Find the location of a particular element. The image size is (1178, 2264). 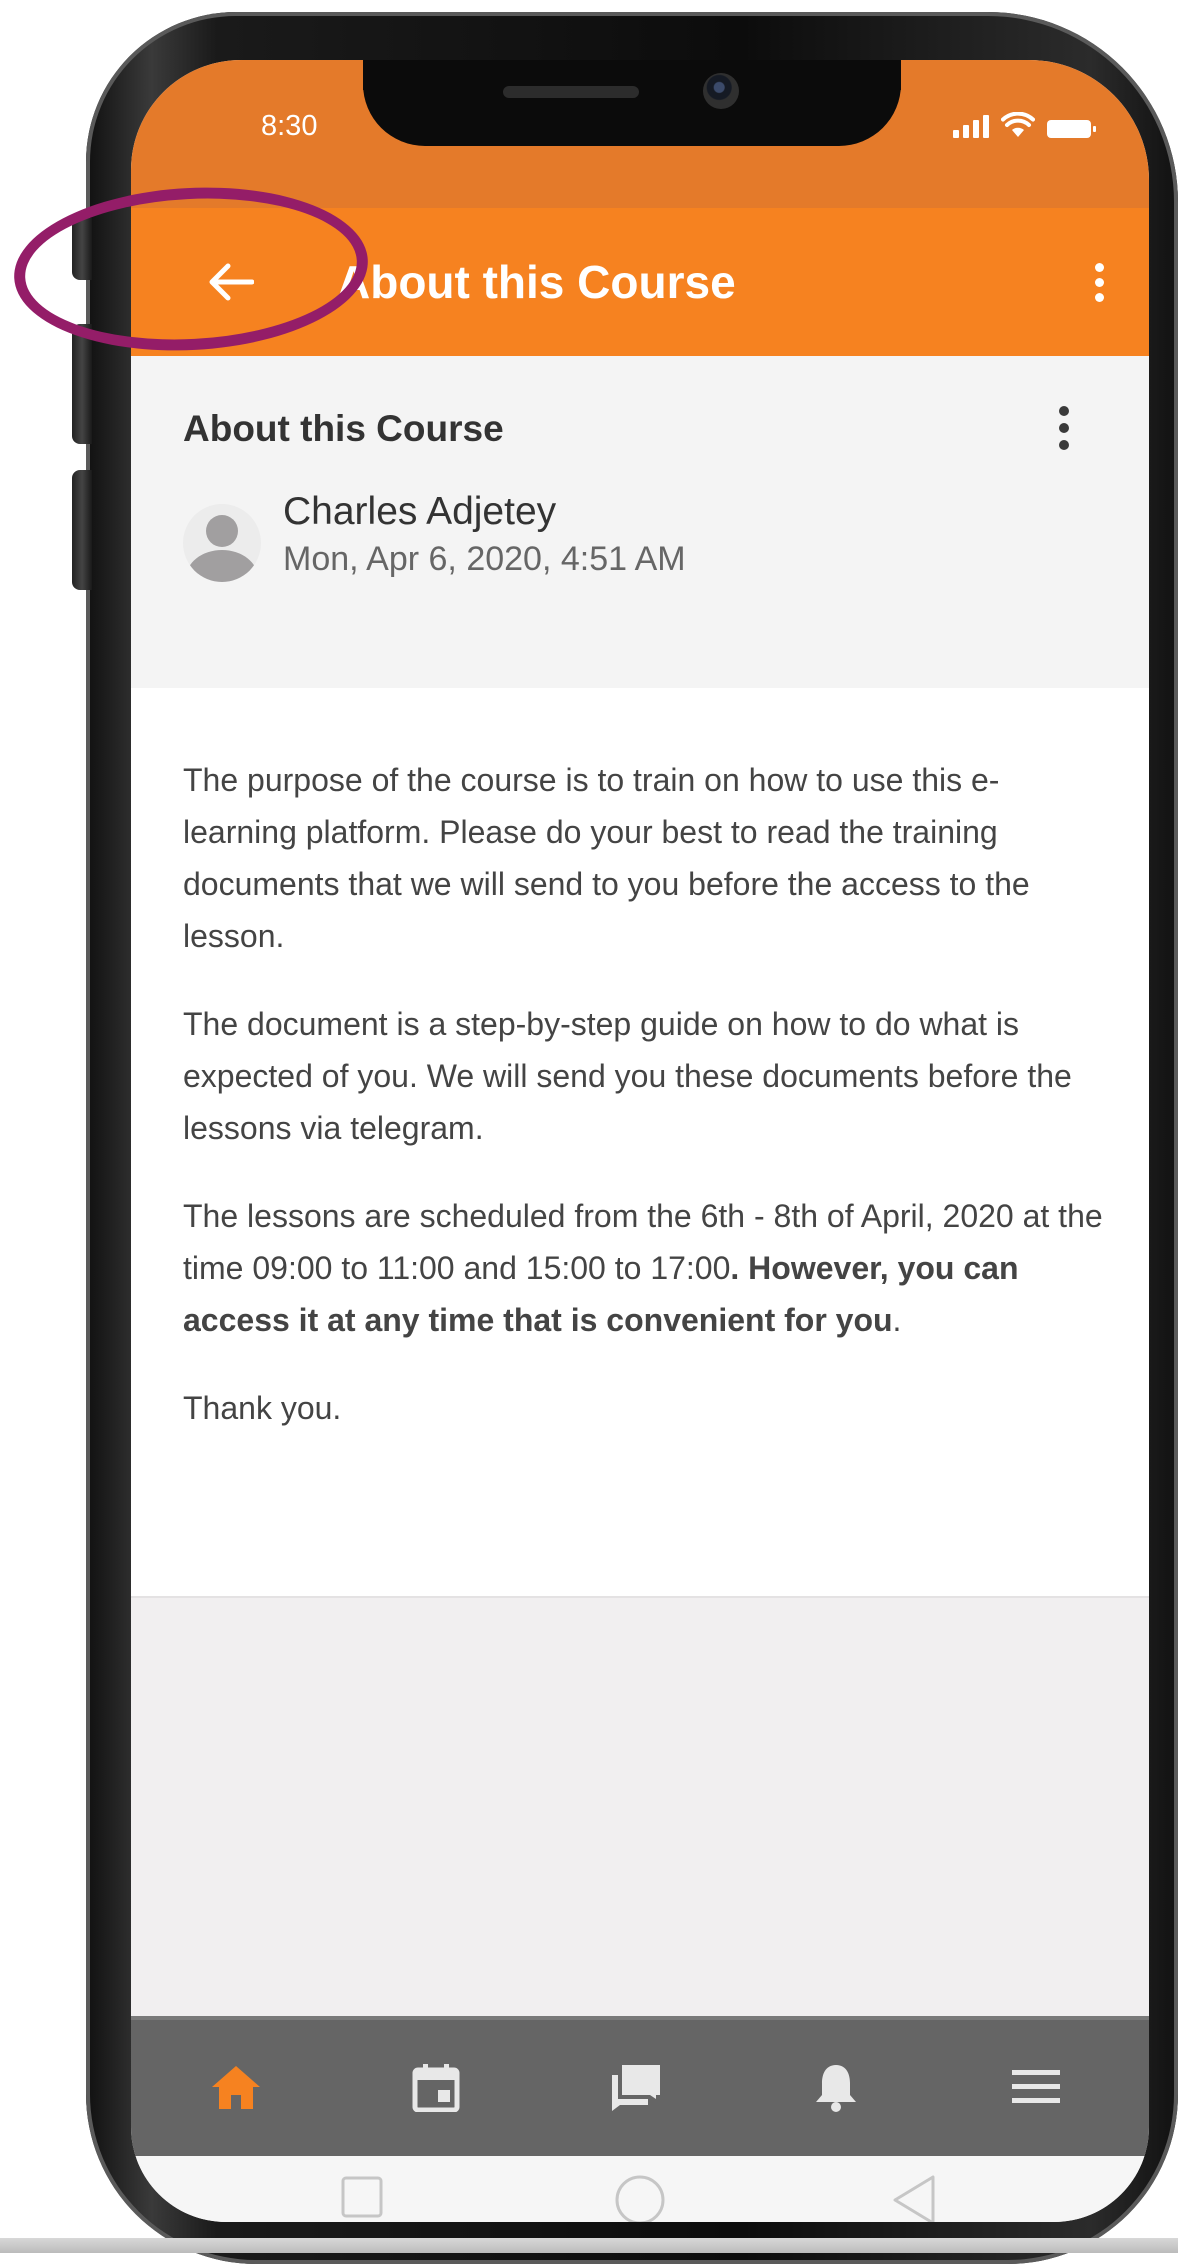

author-name: Charles Adjetey is located at coordinates (419, 512).